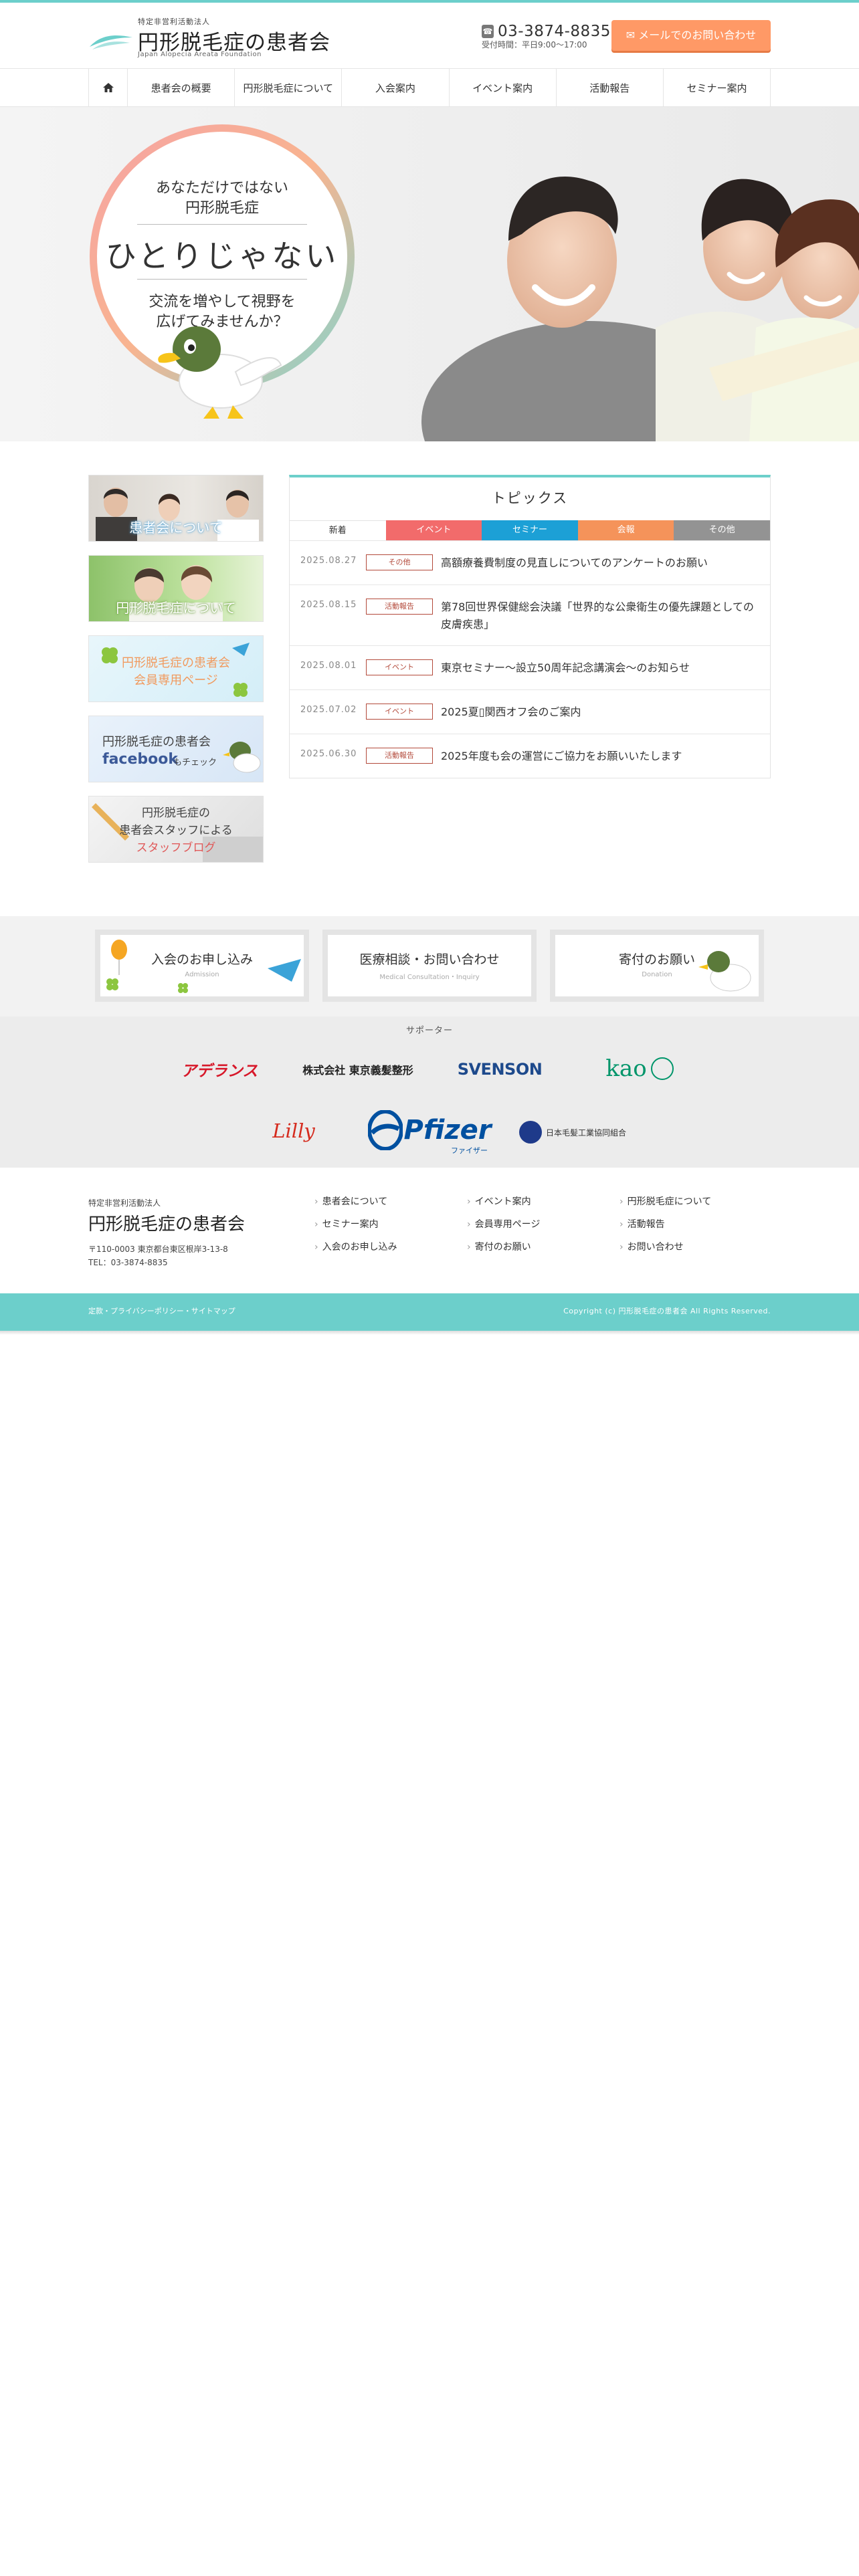  What do you see at coordinates (543, 1201) in the screenshot?
I see `footer-link-events: イベント案内` at bounding box center [543, 1201].